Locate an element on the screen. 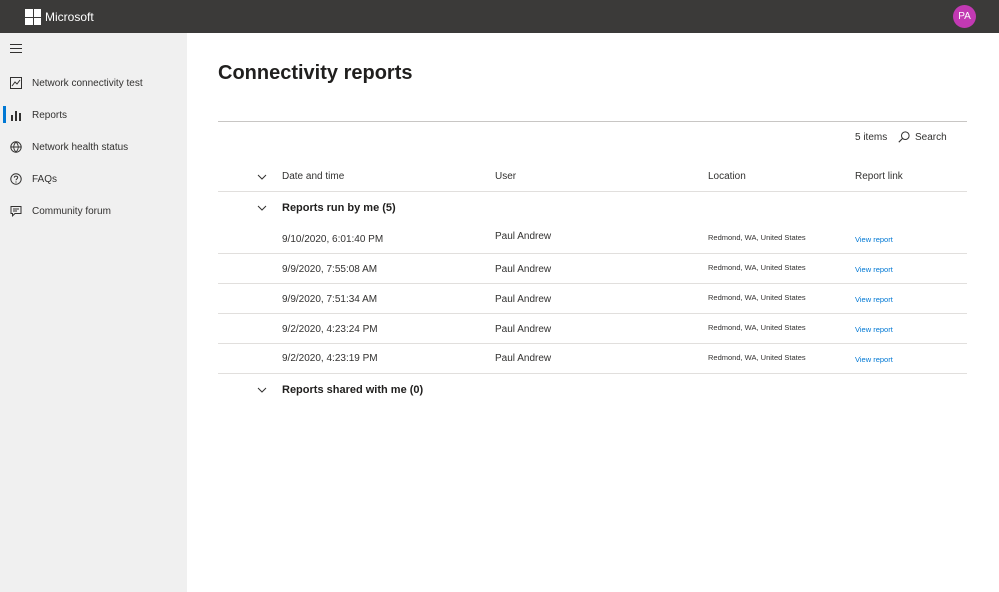  help-circle-icon is located at coordinates (16, 179).